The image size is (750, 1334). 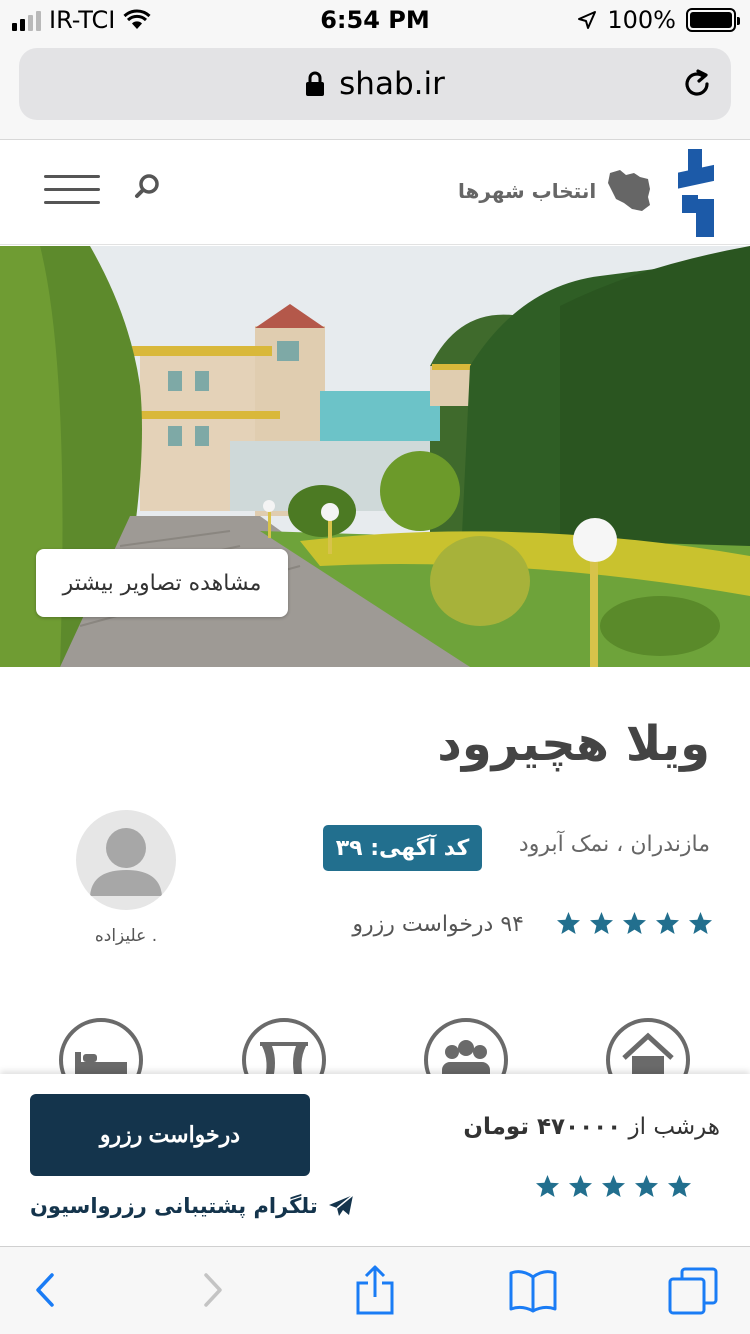 I want to click on status-bar: IR-TCI 6:54 PM 100%, so click(x=375, y=20).